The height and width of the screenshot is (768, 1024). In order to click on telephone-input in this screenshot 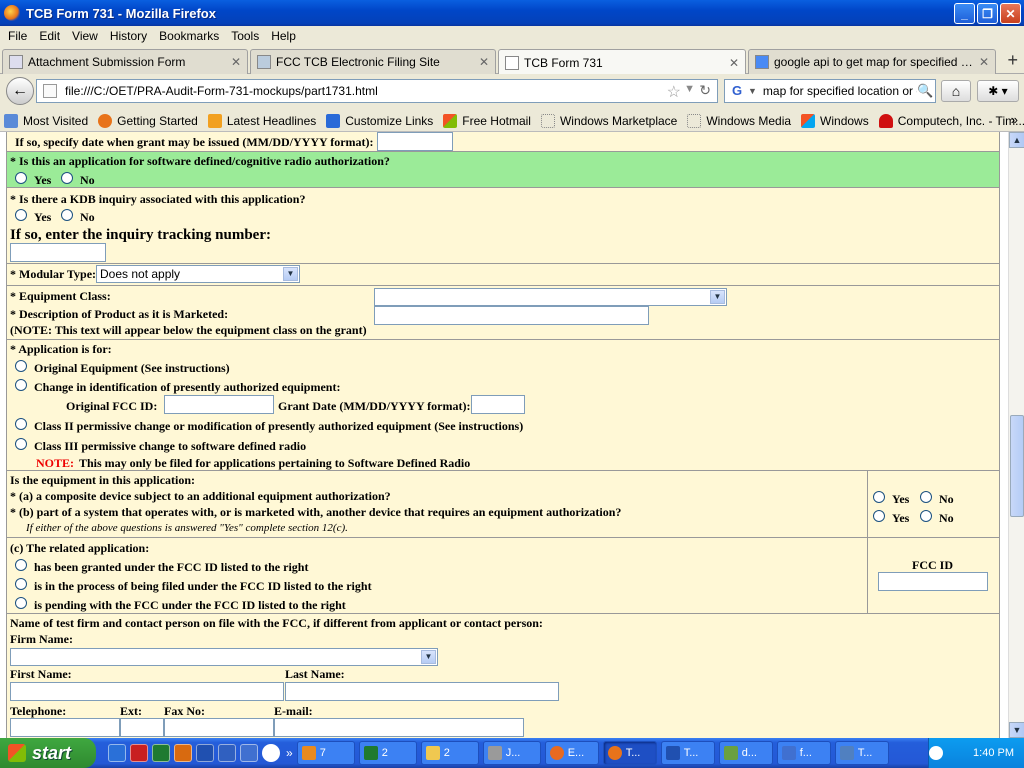, I will do `click(65, 727)`.